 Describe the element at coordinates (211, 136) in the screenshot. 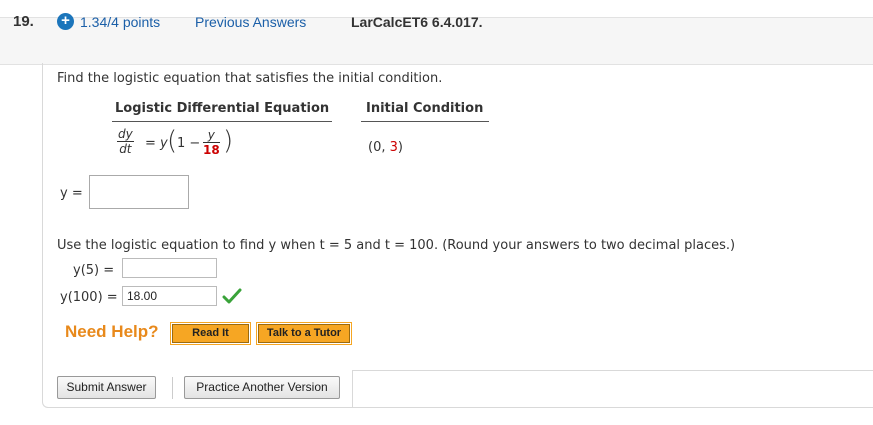

I see `fraction-numerator: y` at that location.